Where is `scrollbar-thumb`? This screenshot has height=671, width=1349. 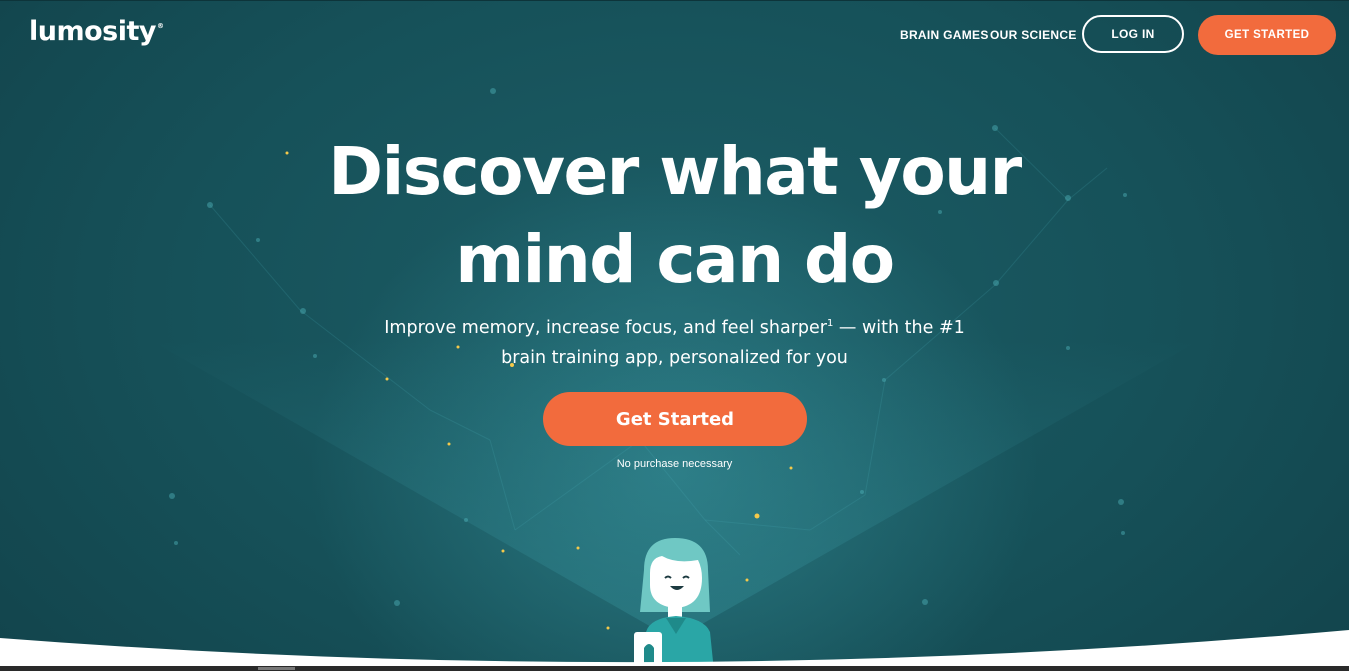
scrollbar-thumb is located at coordinates (276, 668).